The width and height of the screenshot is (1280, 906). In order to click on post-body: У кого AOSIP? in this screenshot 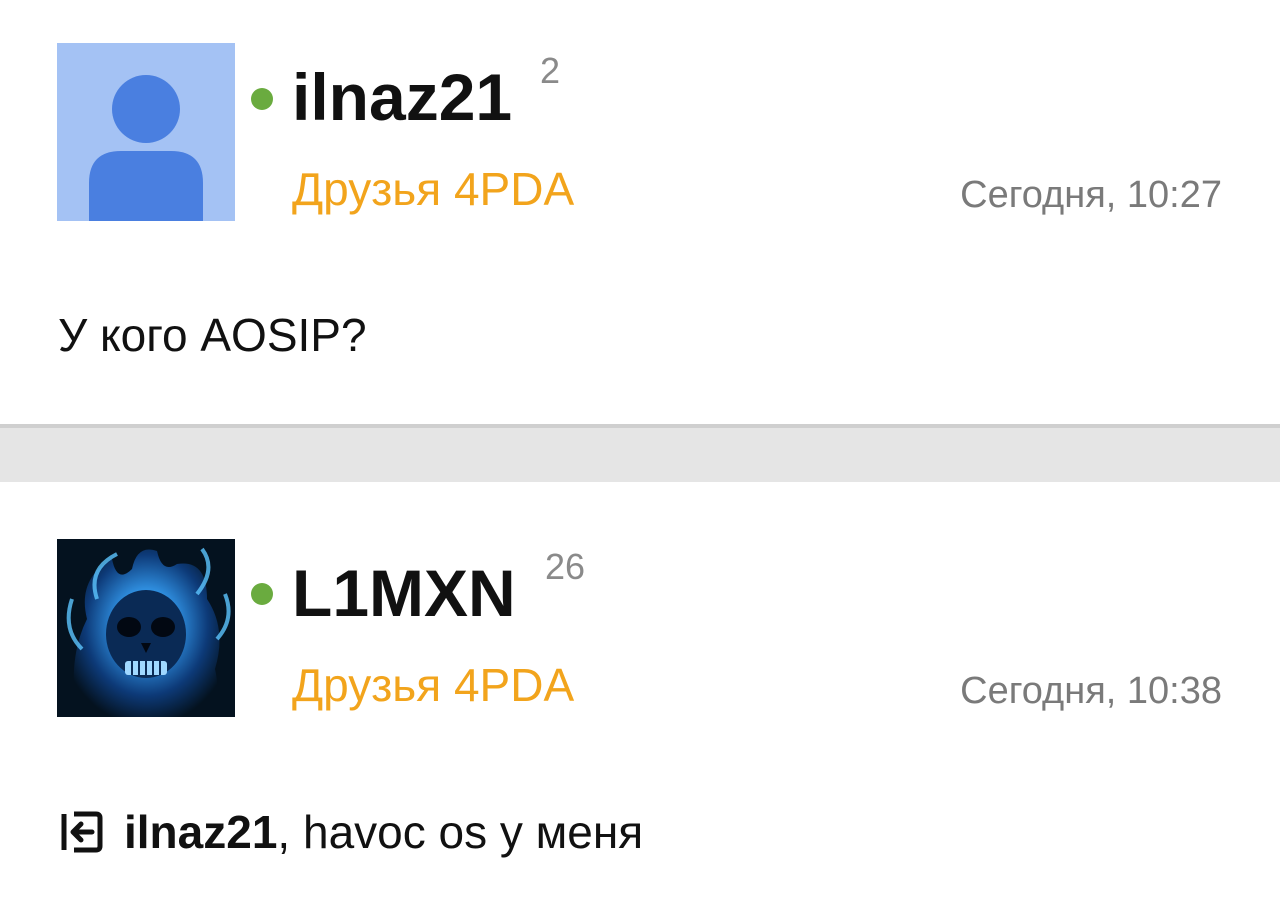, I will do `click(212, 335)`.